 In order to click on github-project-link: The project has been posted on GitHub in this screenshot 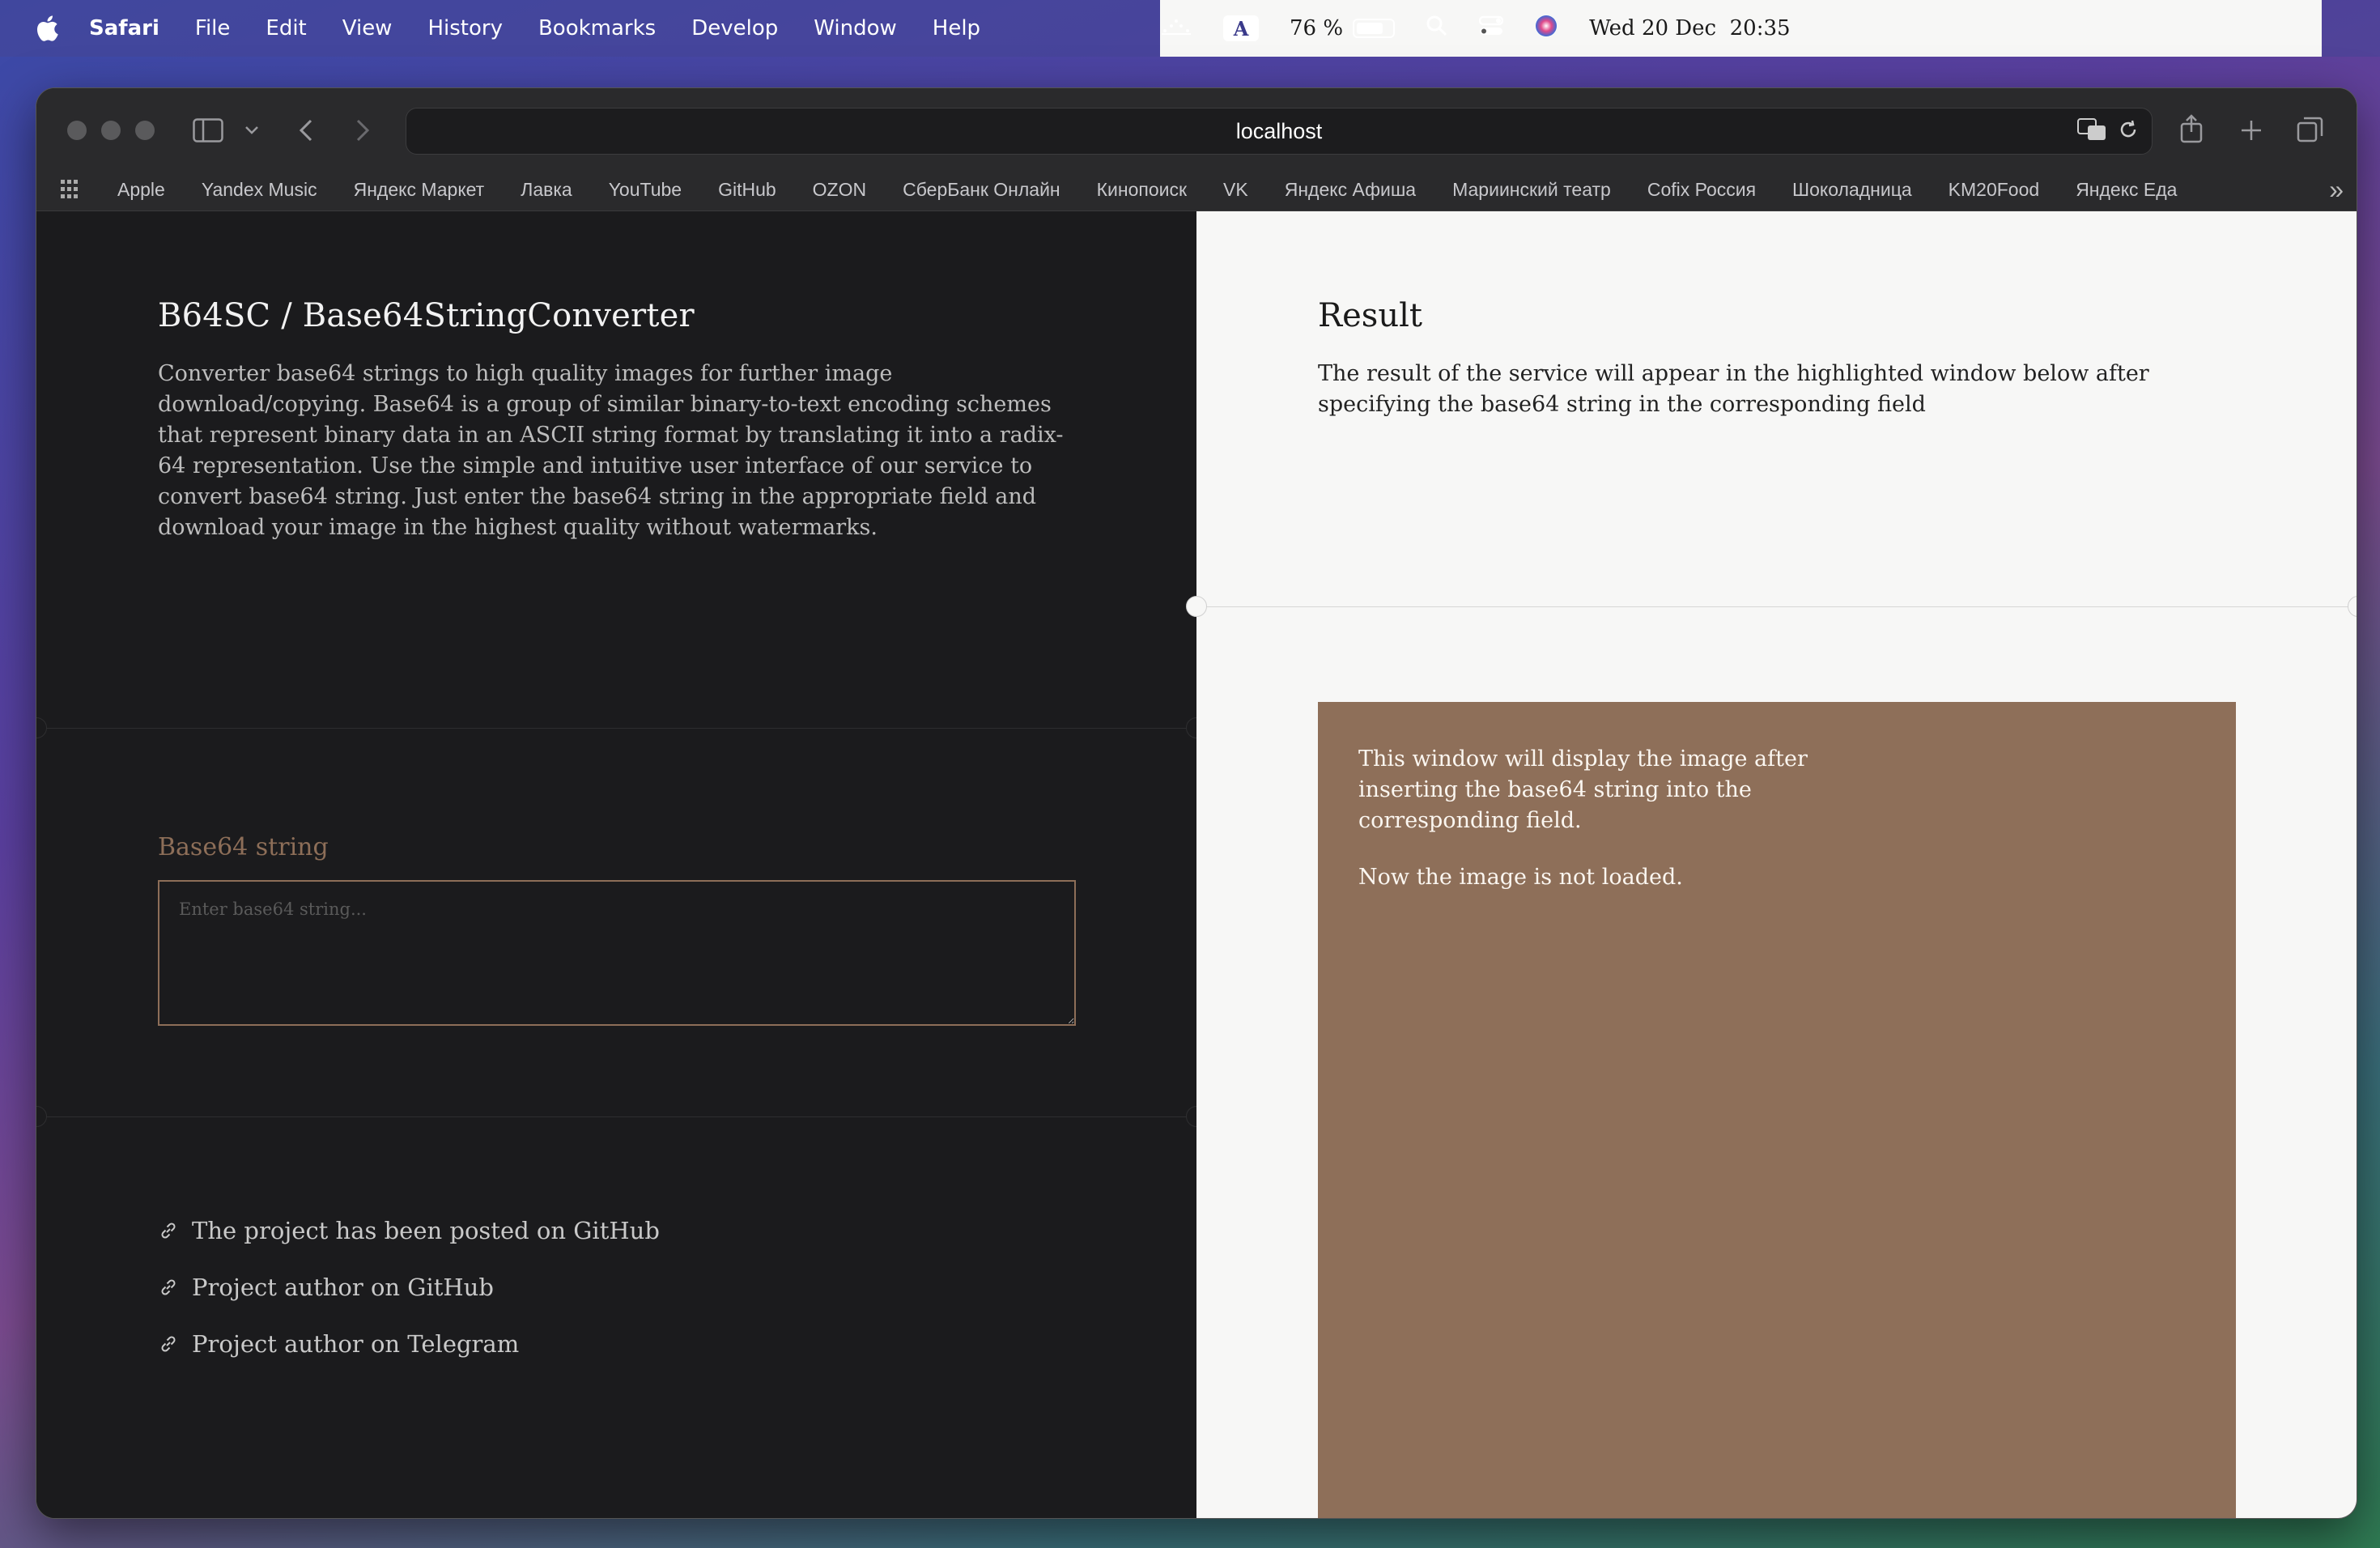, I will do `click(409, 1230)`.